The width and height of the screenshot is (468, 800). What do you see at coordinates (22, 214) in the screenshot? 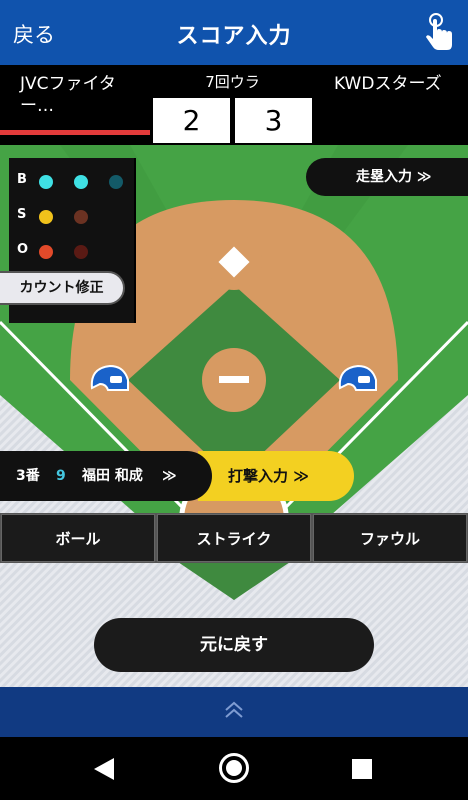
I see `strike-label: S` at bounding box center [22, 214].